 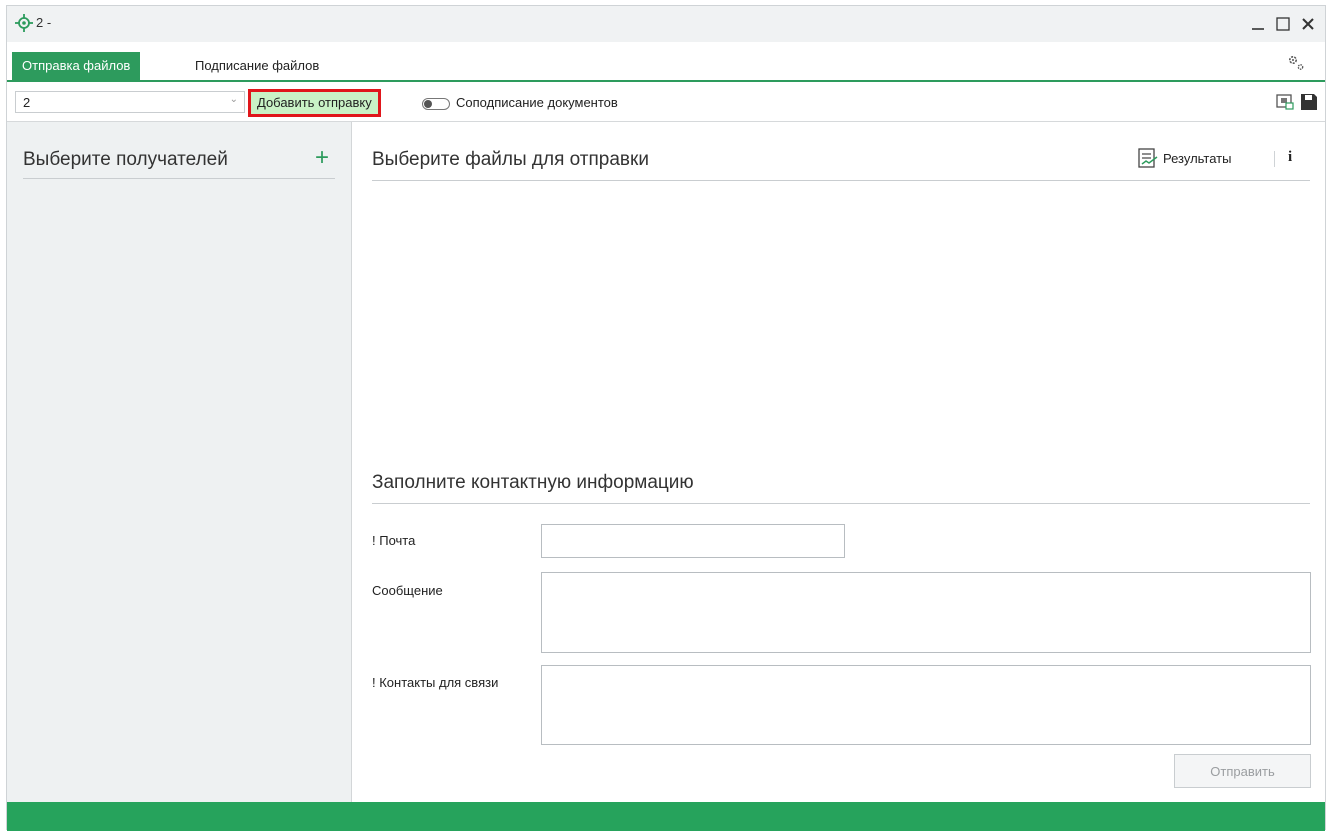 I want to click on window-title: 2 -, so click(x=44, y=22).